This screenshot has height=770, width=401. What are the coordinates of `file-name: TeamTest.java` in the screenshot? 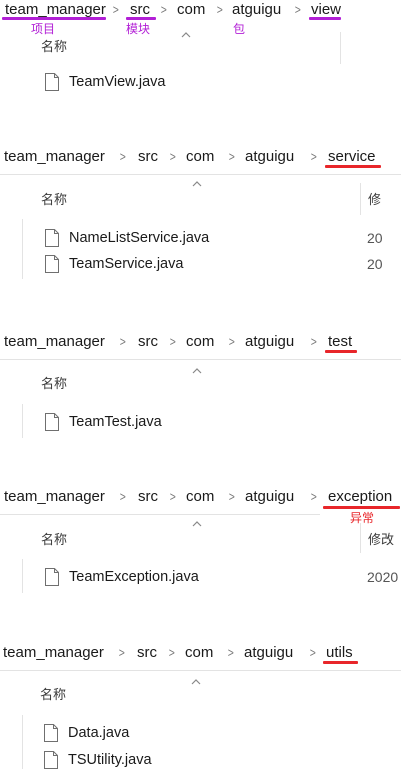 It's located at (115, 422).